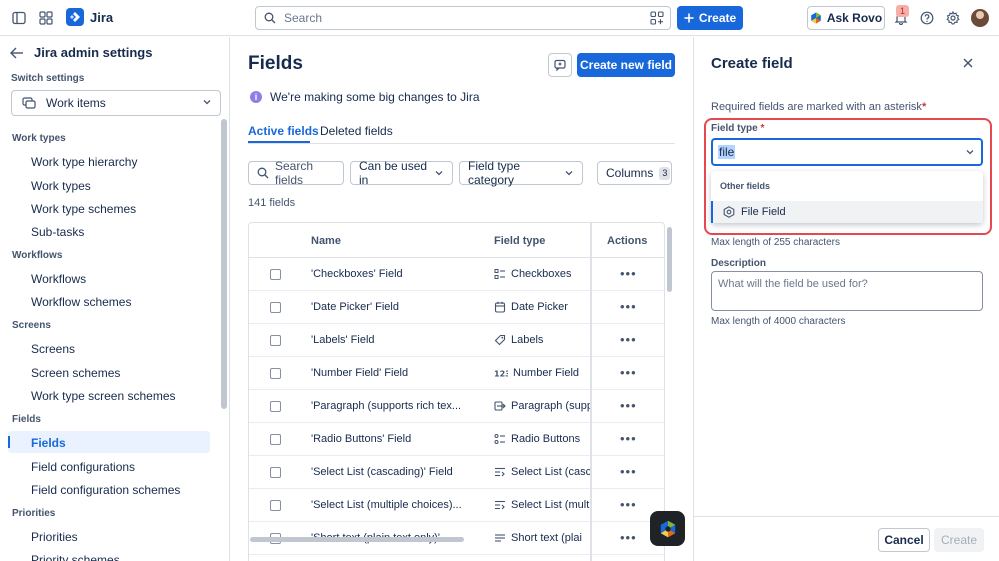 This screenshot has width=999, height=561. Describe the element at coordinates (84, 162) in the screenshot. I see `sidebar-item-work-type-hierarchy: Work type hierarchy` at that location.